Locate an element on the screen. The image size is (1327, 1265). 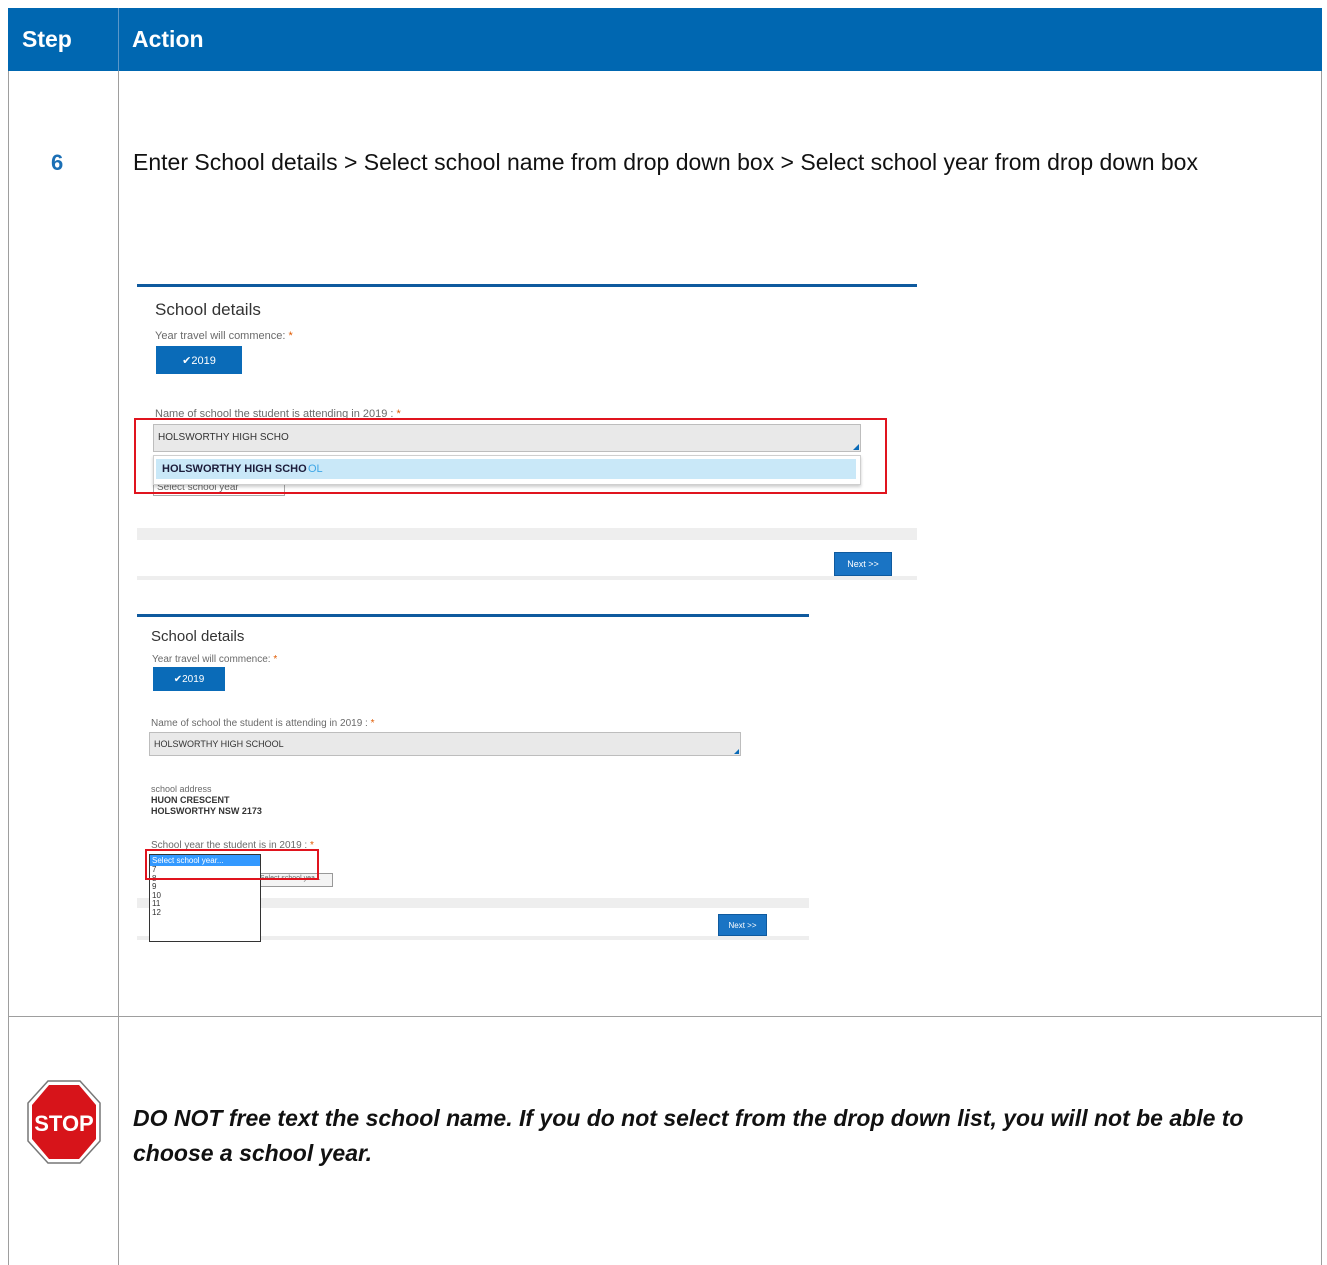
header-action: Action is located at coordinates (168, 39).